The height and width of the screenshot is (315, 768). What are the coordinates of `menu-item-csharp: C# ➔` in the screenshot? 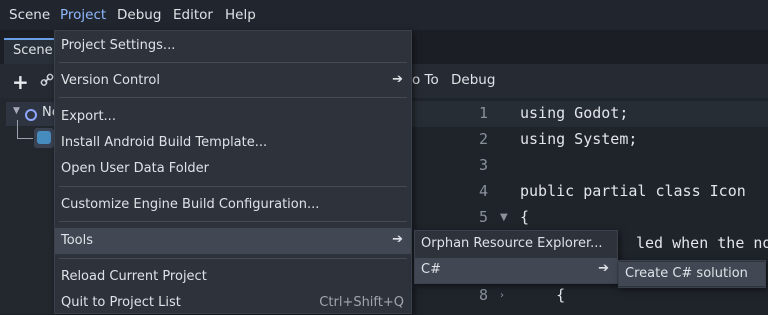 It's located at (516, 270).